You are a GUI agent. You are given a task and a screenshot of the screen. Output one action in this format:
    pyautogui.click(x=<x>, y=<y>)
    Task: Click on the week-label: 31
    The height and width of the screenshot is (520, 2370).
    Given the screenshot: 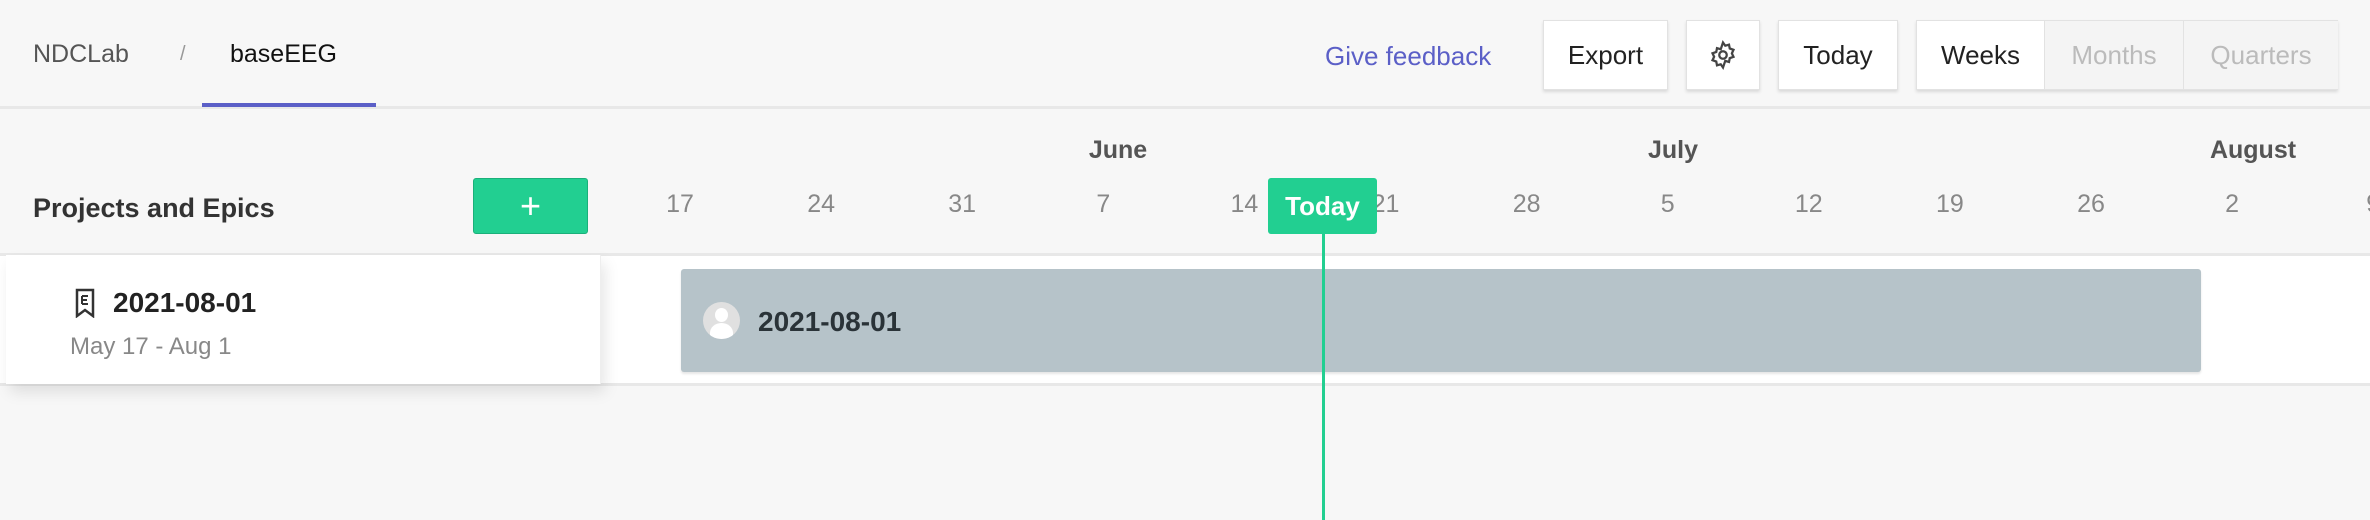 What is the action you would take?
    pyautogui.click(x=962, y=204)
    